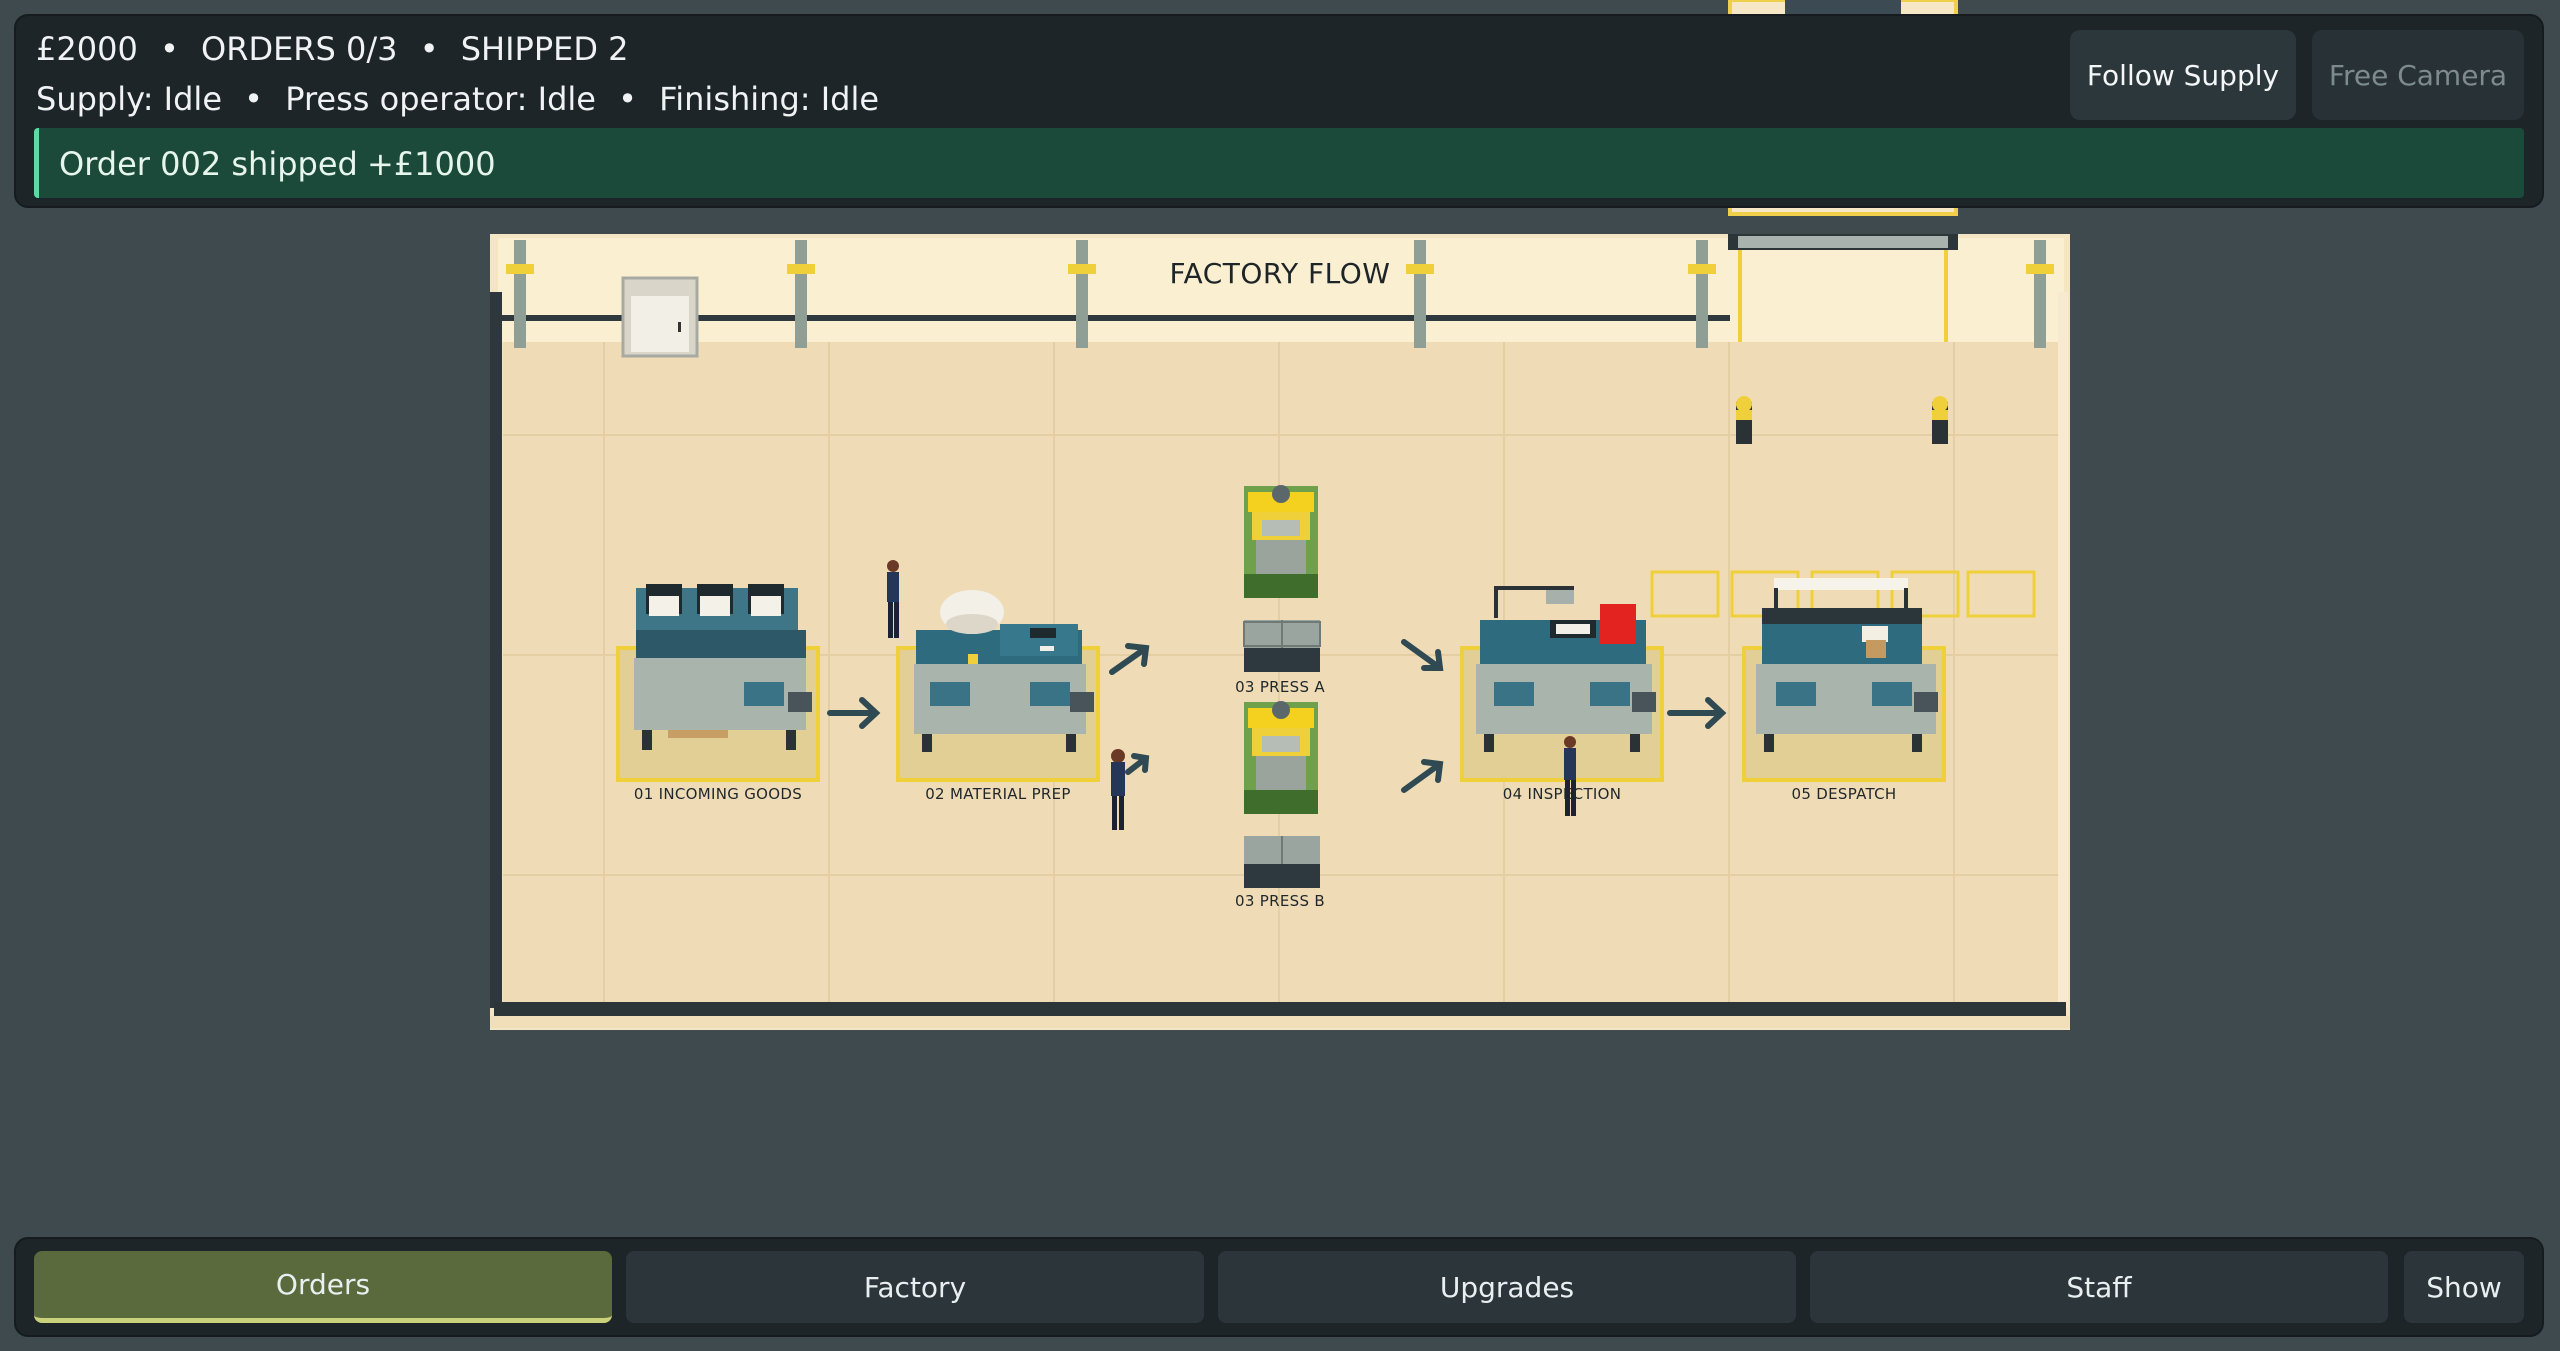 The width and height of the screenshot is (2560, 1351). Describe the element at coordinates (87, 49) in the screenshot. I see `money-value: £2000` at that location.